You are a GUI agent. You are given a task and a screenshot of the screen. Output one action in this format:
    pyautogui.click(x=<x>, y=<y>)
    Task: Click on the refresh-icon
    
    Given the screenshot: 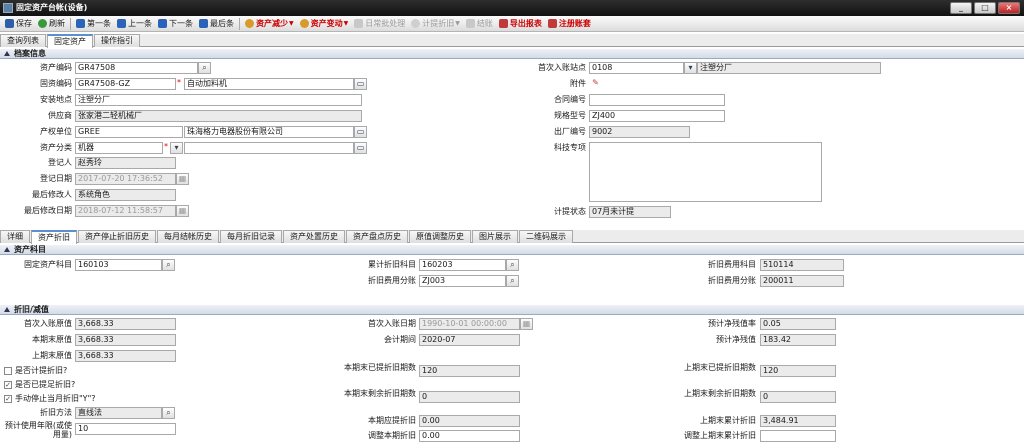 What is the action you would take?
    pyautogui.click(x=42, y=23)
    